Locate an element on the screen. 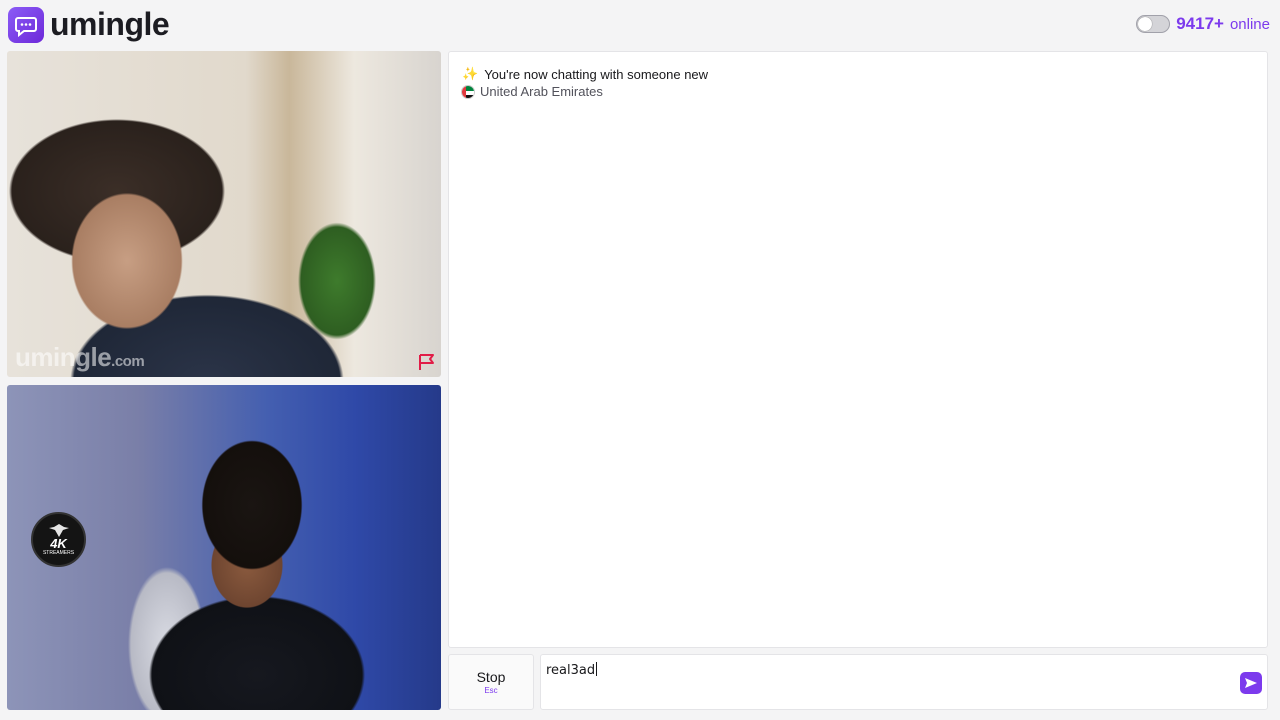 The width and height of the screenshot is (1280, 720). message-input-text: real3ad is located at coordinates (572, 670).